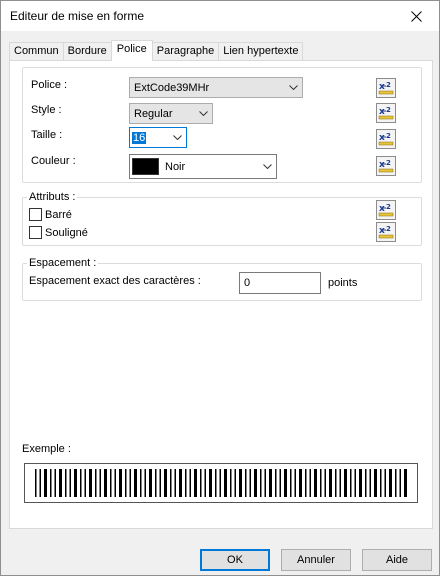 Image resolution: width=440 pixels, height=576 pixels. I want to click on souligne-checkbox: Souligné, so click(58, 232).